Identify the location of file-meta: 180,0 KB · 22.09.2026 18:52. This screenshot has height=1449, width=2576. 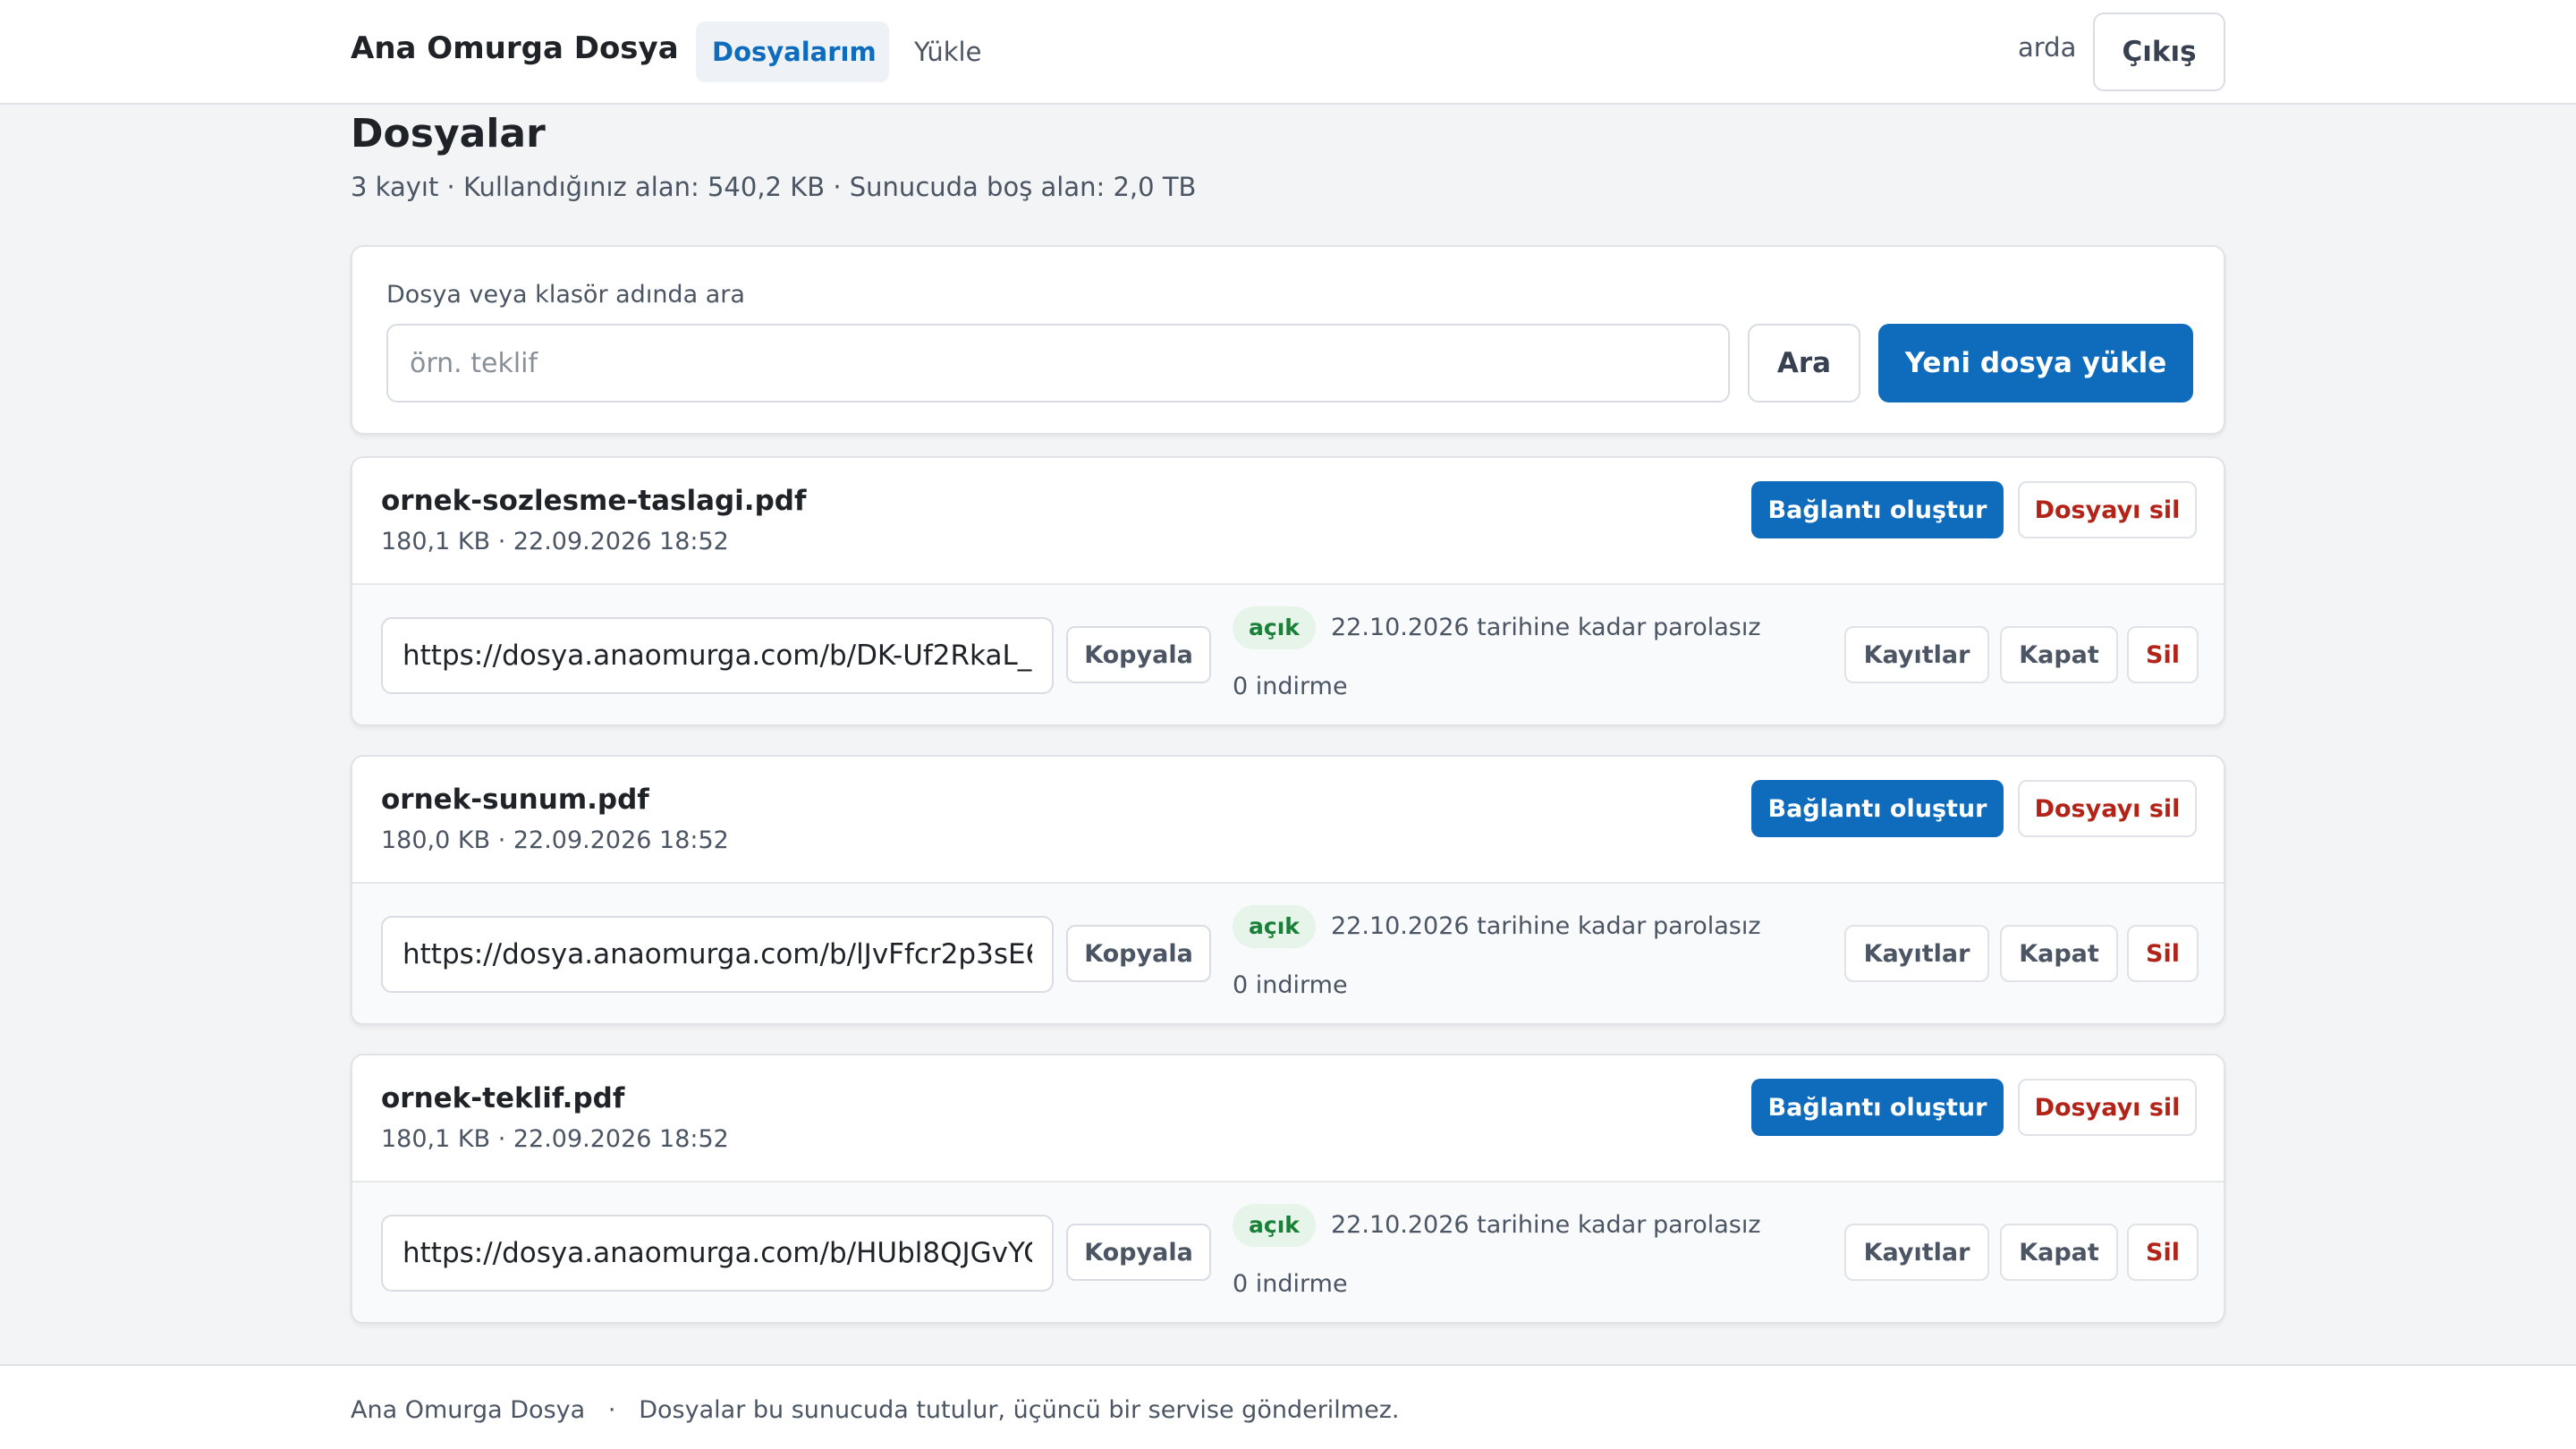
(555, 840).